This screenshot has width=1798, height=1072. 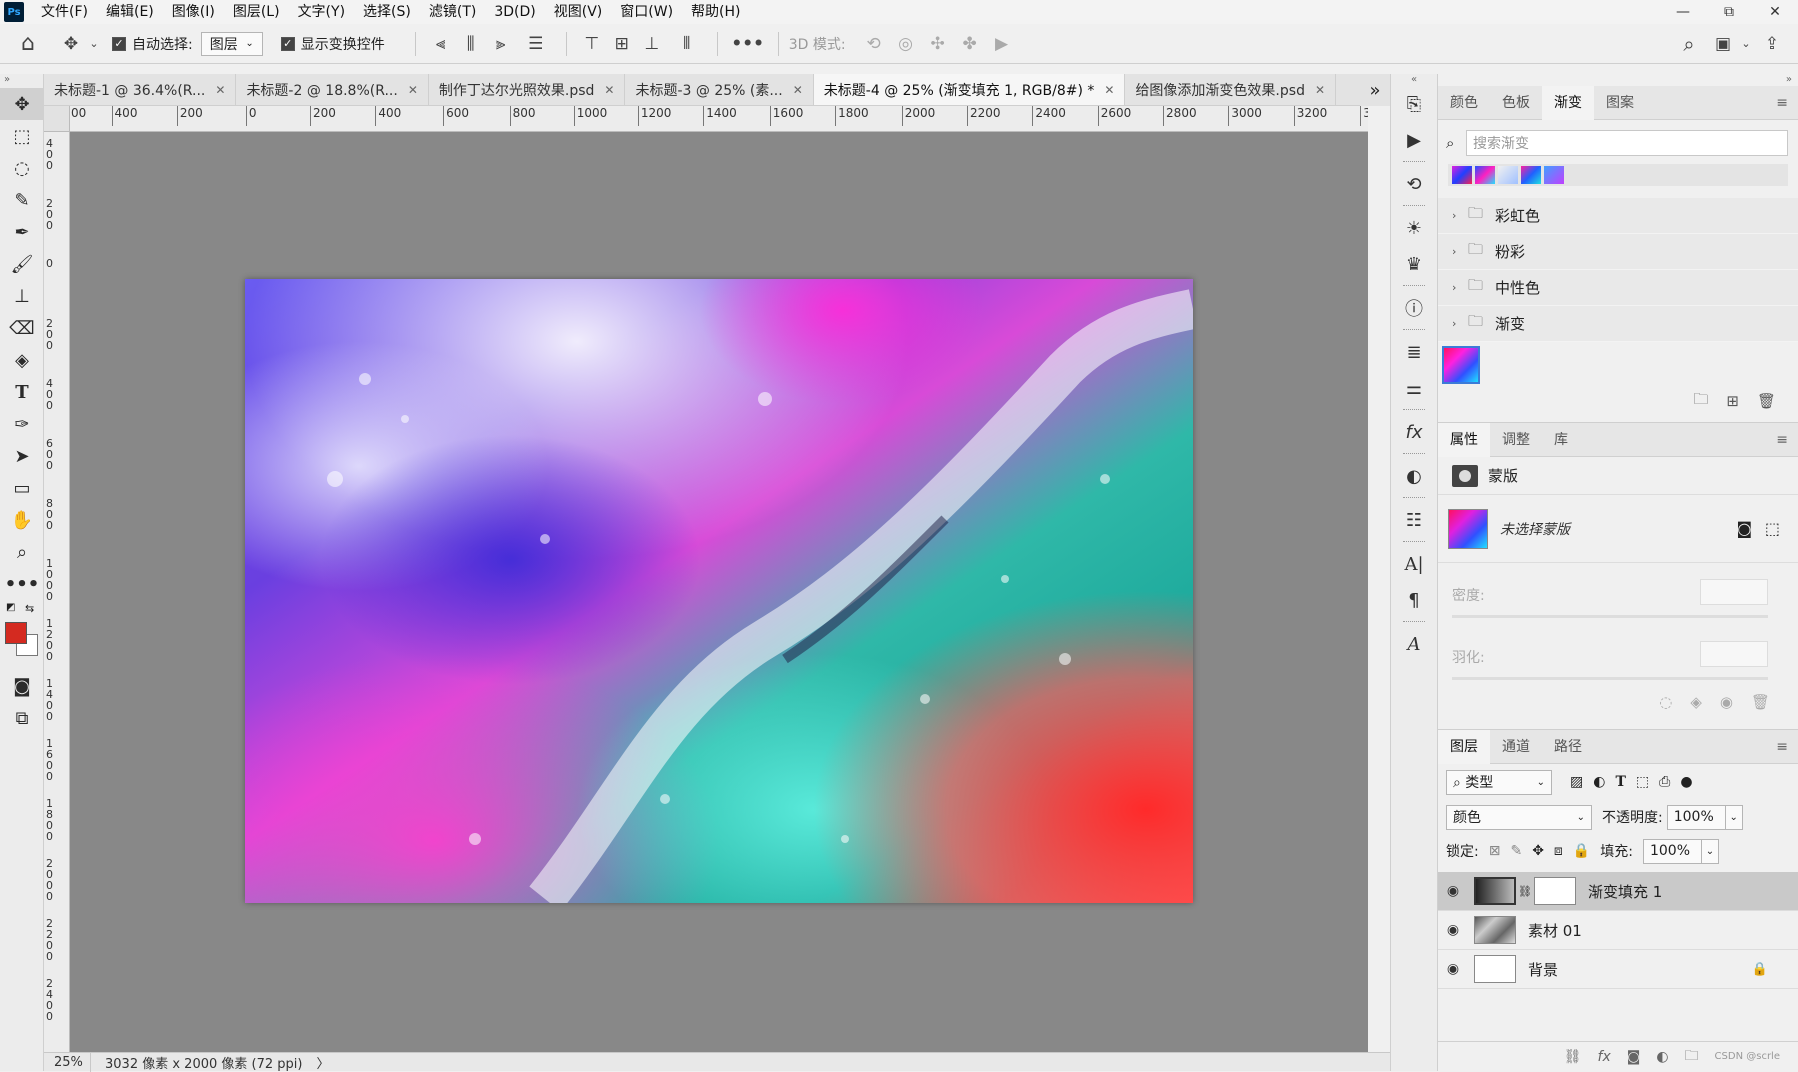 What do you see at coordinates (1683, 12) in the screenshot?
I see `minimize-button: —` at bounding box center [1683, 12].